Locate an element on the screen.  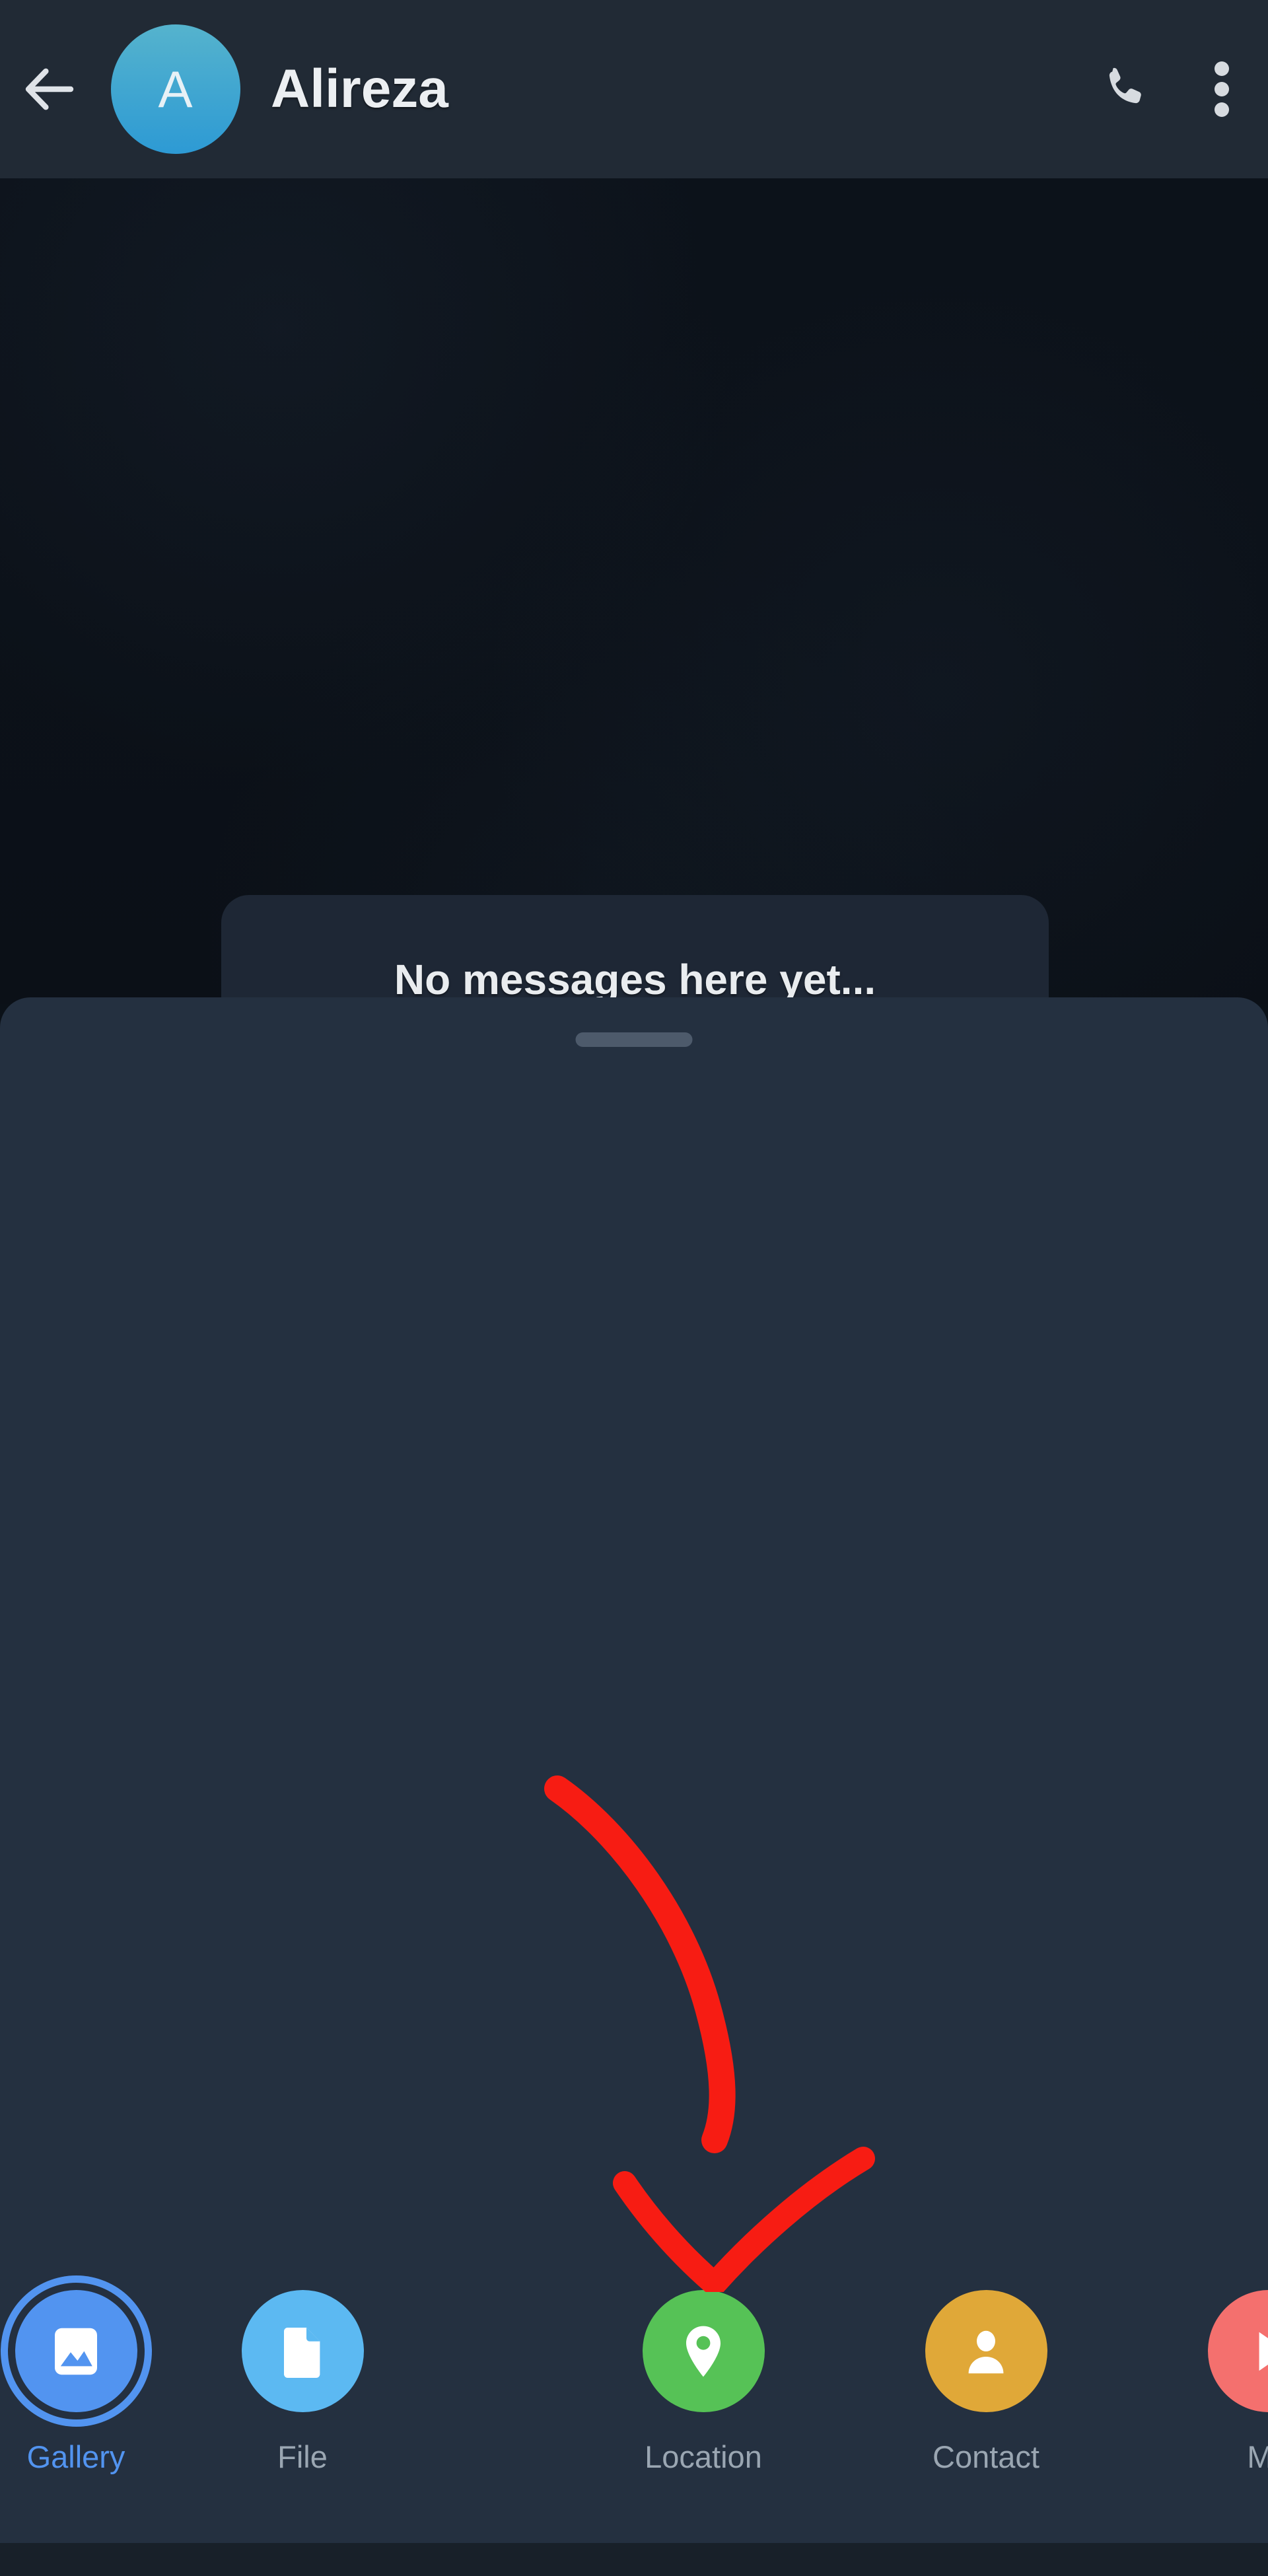
chat-app-bar: A Alireza is located at coordinates (634, 89).